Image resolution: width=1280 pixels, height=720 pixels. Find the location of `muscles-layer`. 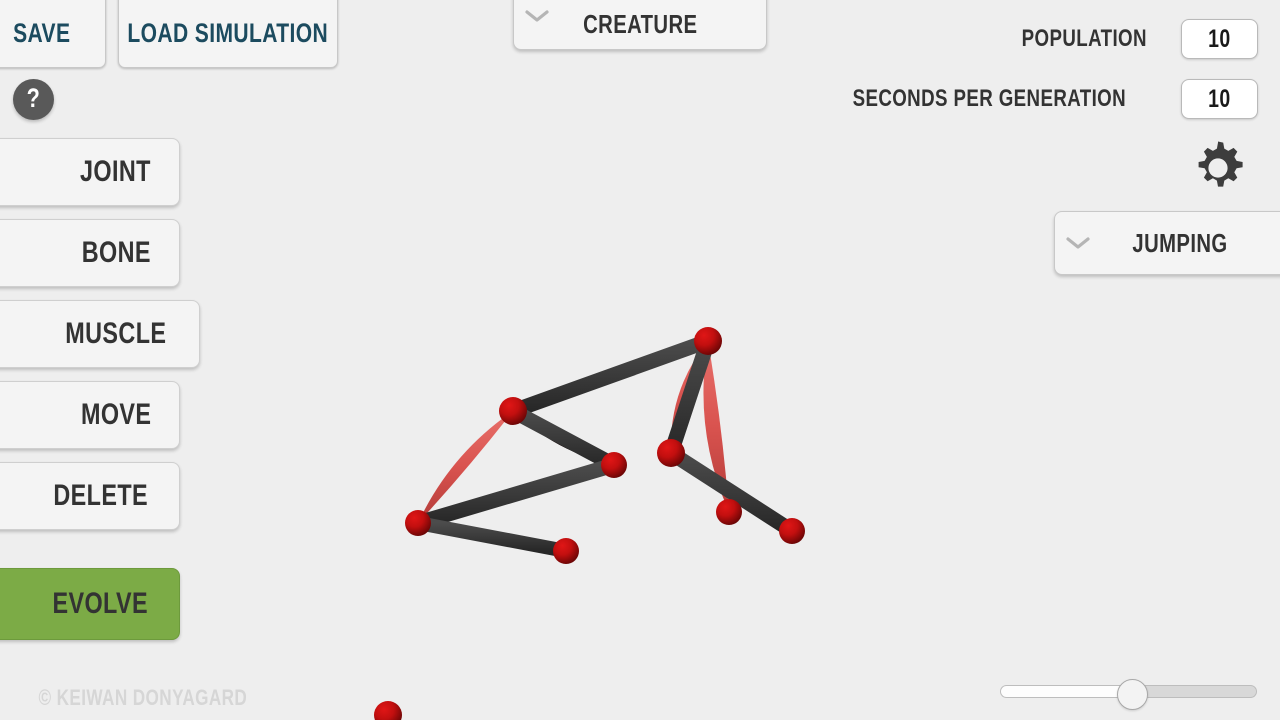

muscles-layer is located at coordinates (573, 432).